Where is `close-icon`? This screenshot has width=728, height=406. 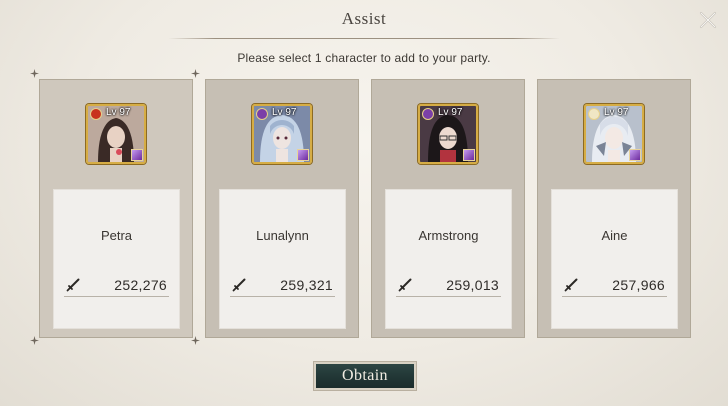 close-icon is located at coordinates (708, 20).